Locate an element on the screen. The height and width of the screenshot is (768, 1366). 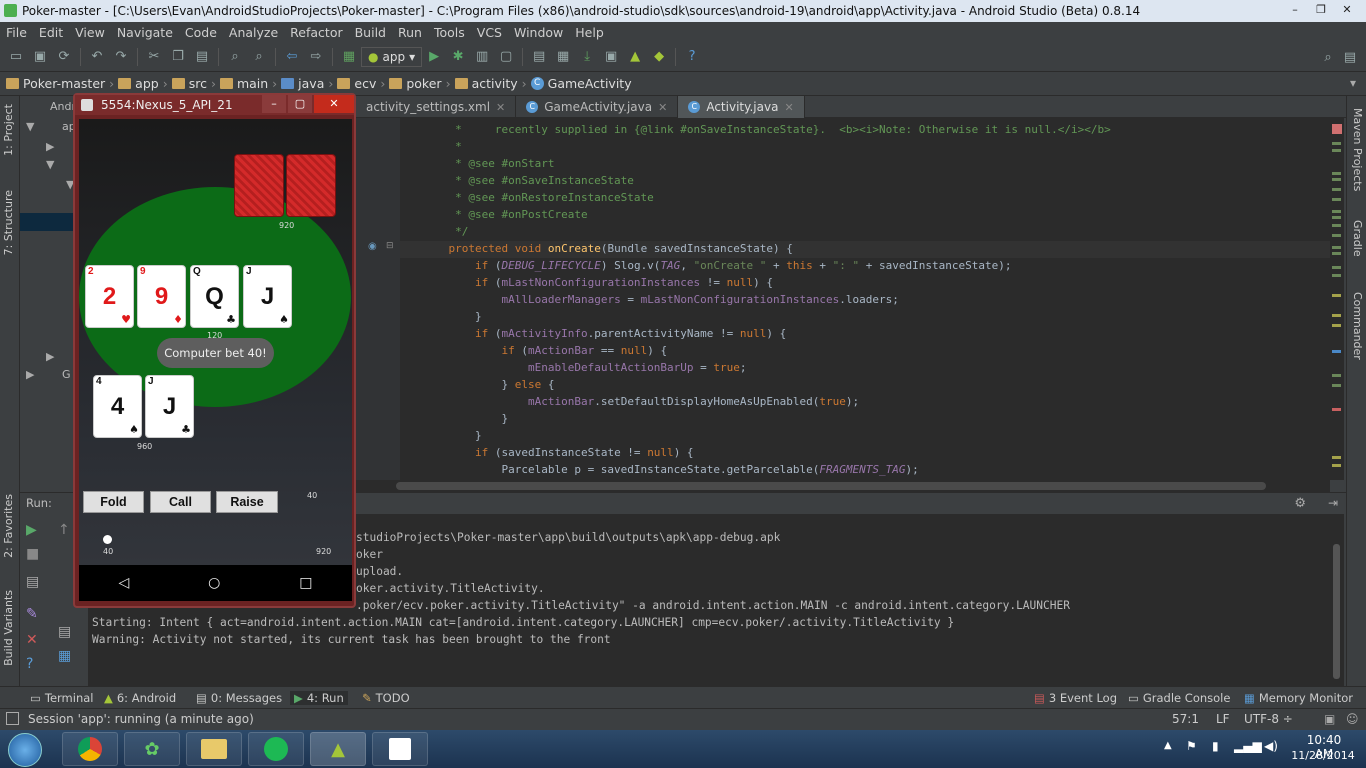
tab-build-variants: Build Variants is located at coordinates (8, 628).